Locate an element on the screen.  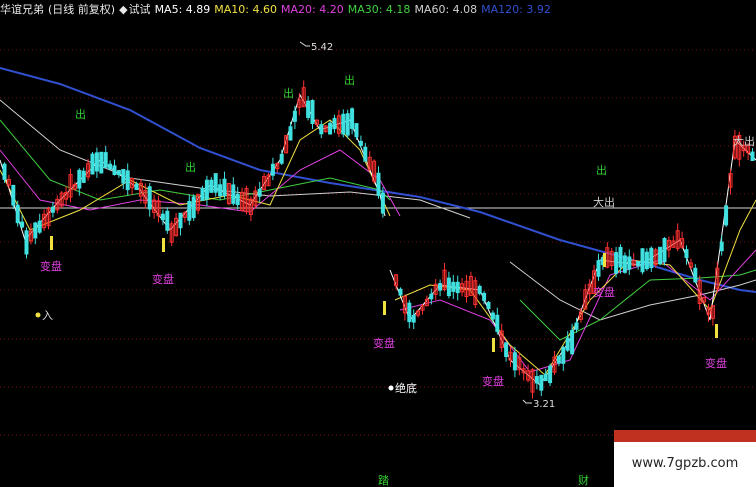
ma20-value: MA20: 4.20 is located at coordinates (312, 9).